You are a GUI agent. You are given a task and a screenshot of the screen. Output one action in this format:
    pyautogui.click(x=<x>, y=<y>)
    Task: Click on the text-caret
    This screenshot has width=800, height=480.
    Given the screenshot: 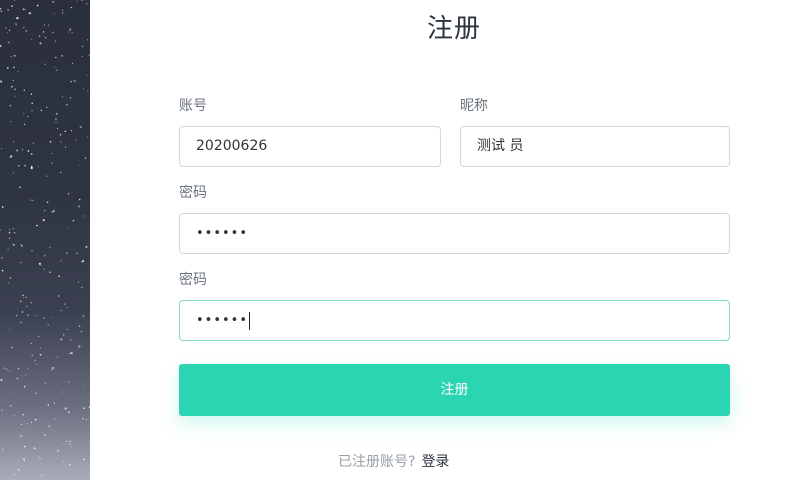 What is the action you would take?
    pyautogui.click(x=250, y=320)
    